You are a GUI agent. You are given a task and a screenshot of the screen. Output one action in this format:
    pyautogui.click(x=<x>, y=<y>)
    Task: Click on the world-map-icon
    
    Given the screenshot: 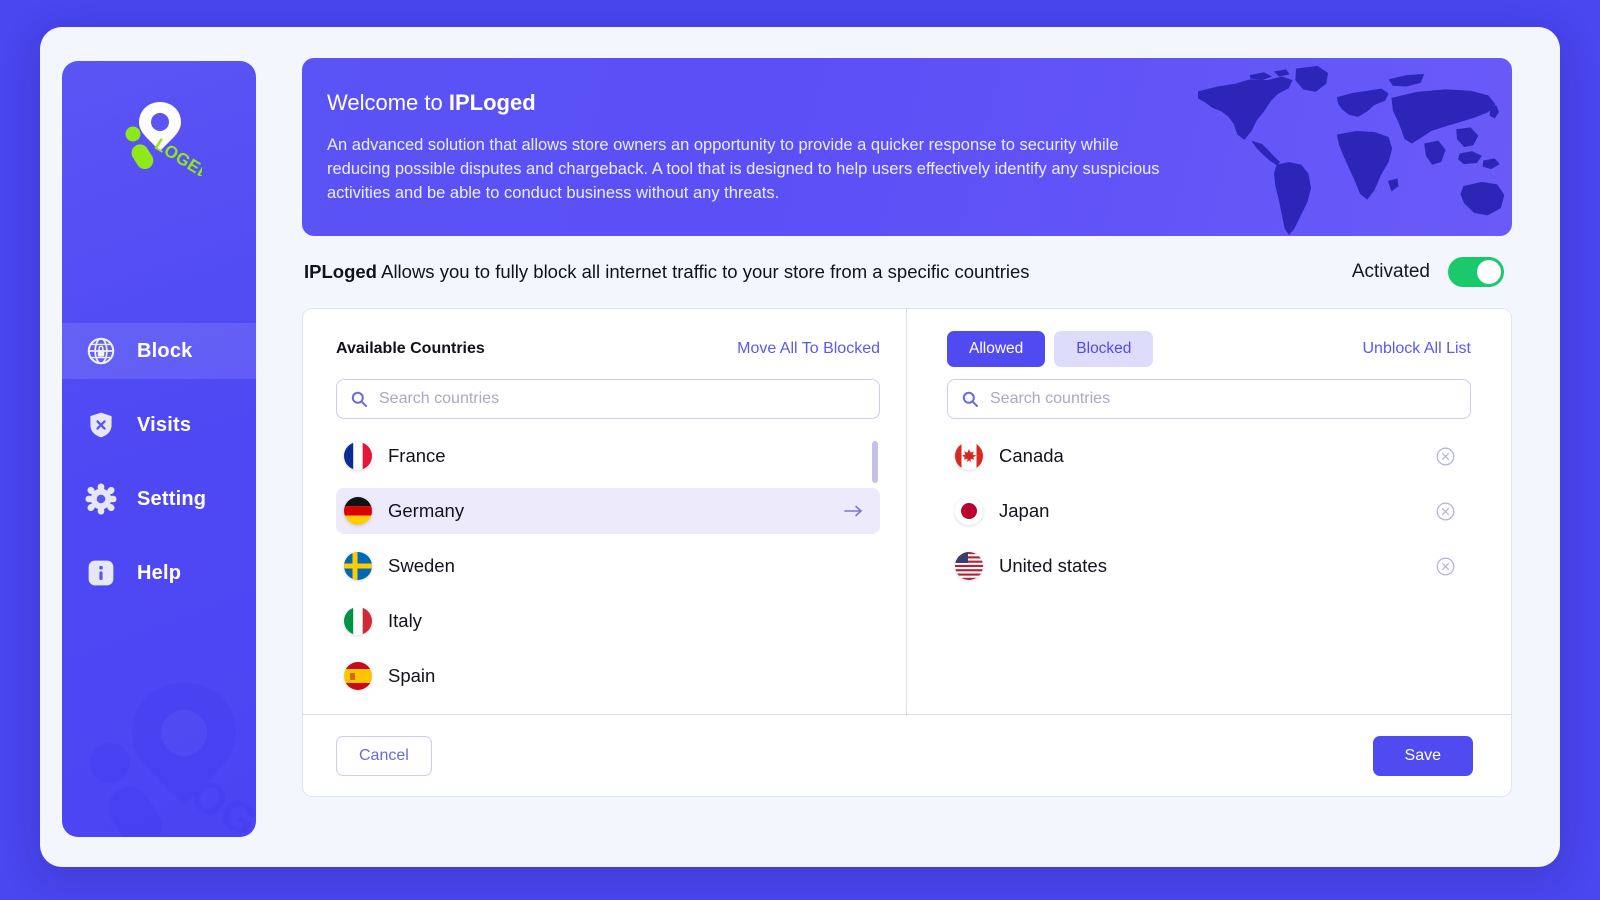 What is the action you would take?
    pyautogui.click(x=1354, y=147)
    